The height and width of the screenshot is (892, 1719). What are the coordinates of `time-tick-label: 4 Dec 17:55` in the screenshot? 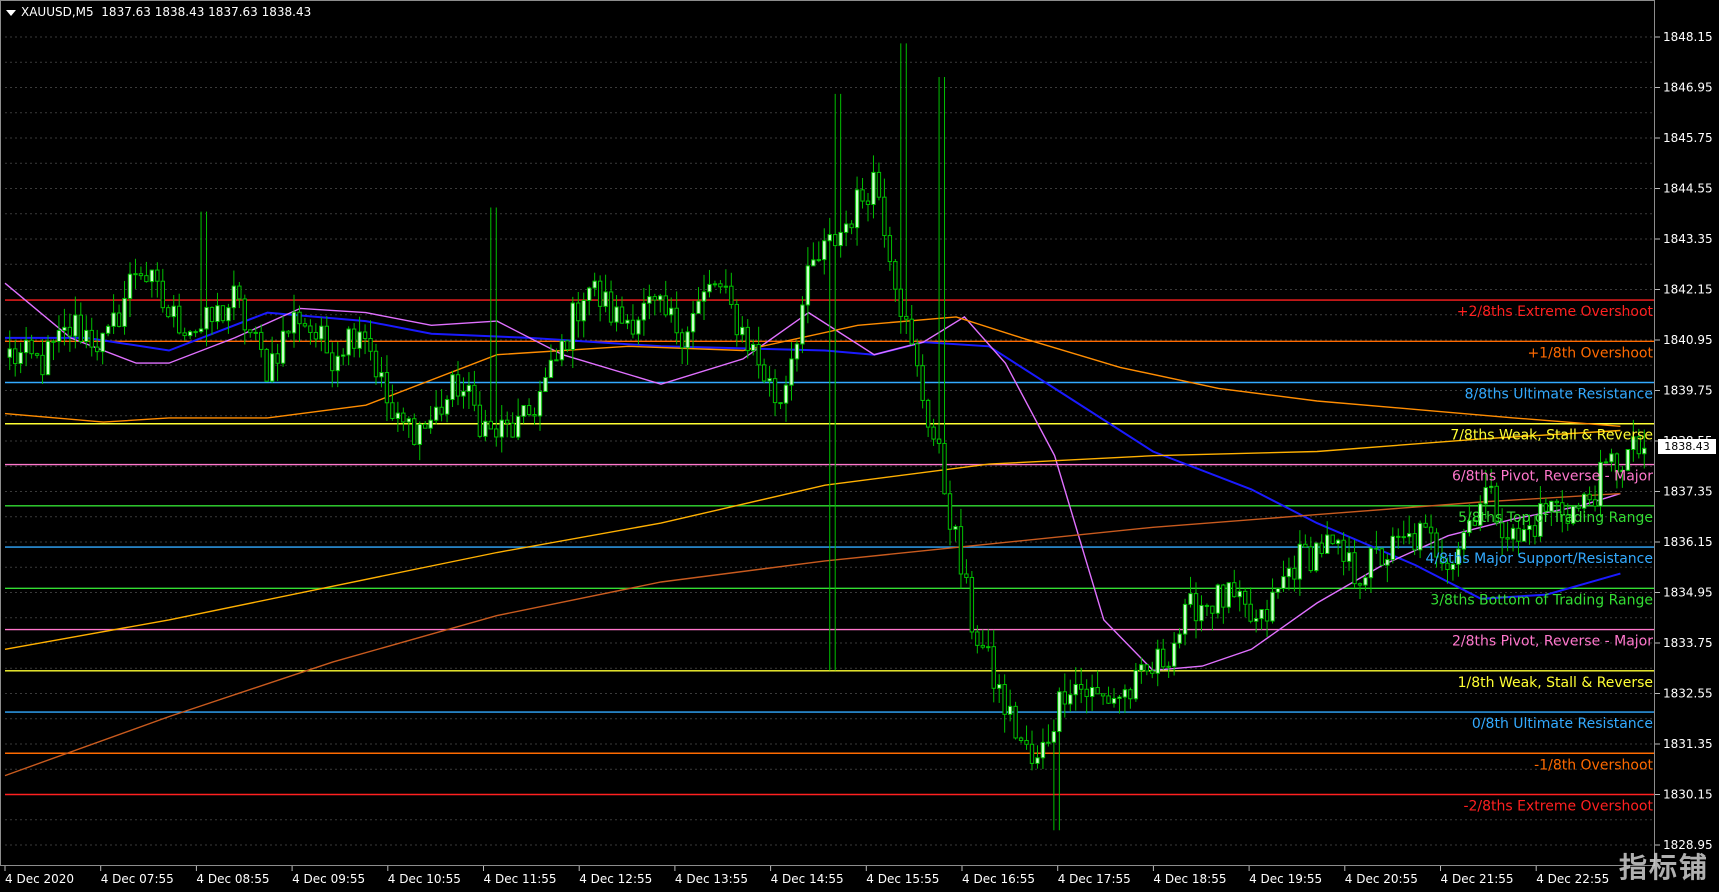 It's located at (1094, 879).